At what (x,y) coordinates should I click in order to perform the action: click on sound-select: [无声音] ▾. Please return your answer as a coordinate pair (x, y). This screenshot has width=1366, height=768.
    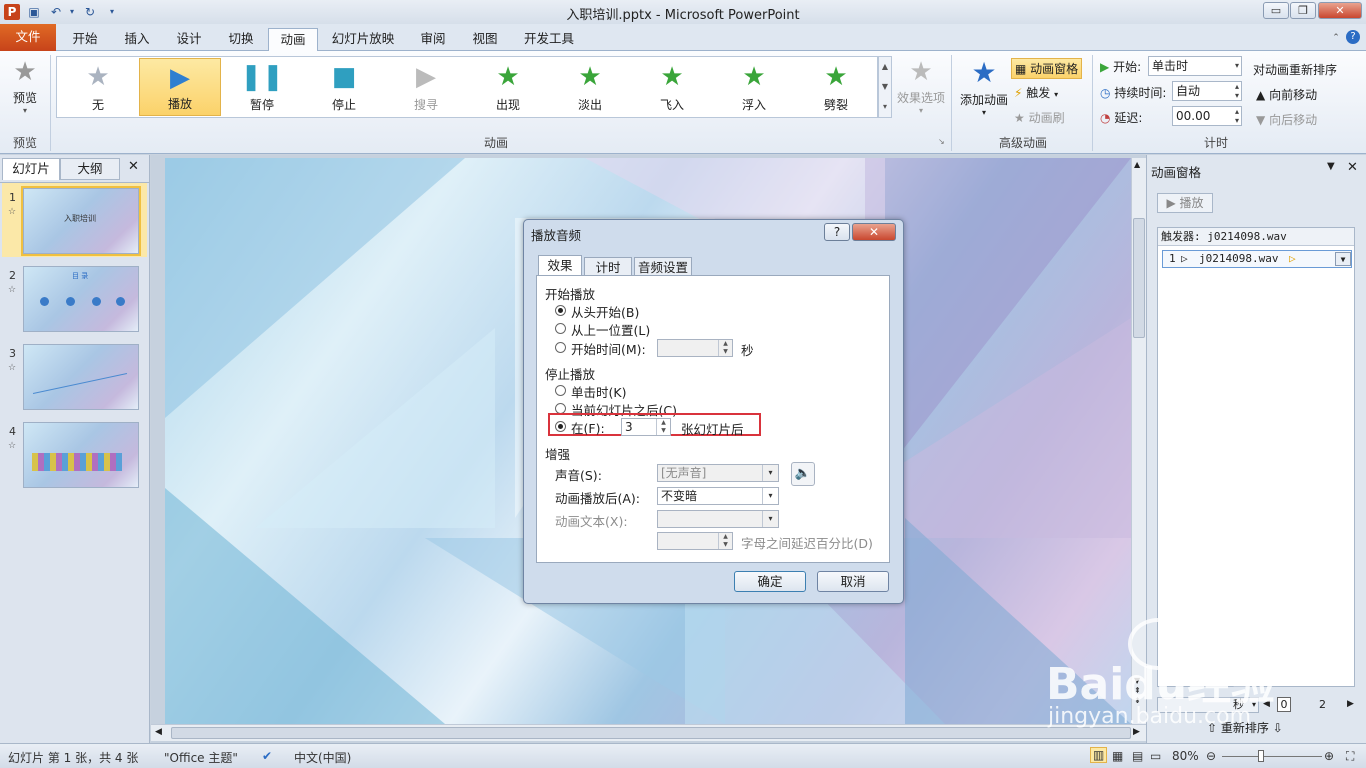
    Looking at the image, I should click on (718, 473).